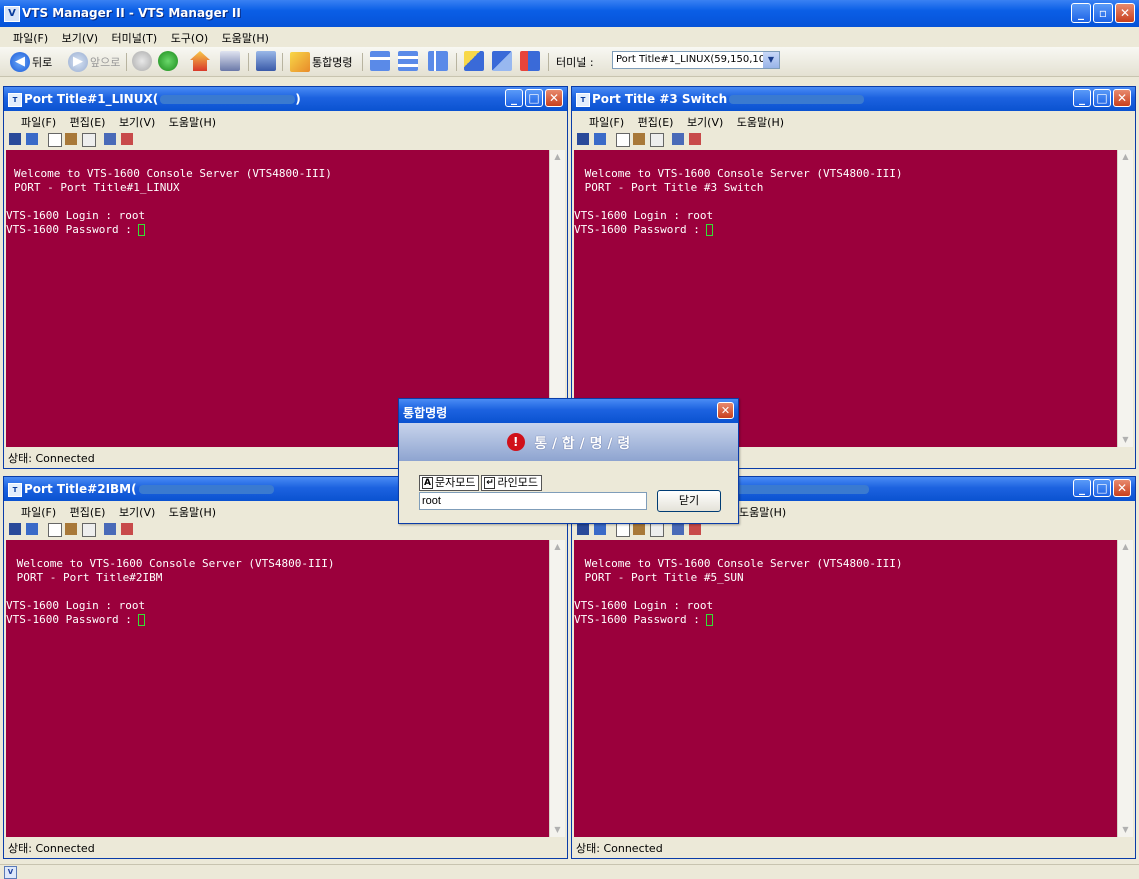 The height and width of the screenshot is (879, 1139). Describe the element at coordinates (30, 38) in the screenshot. I see `menu-file: 파일(F)` at that location.